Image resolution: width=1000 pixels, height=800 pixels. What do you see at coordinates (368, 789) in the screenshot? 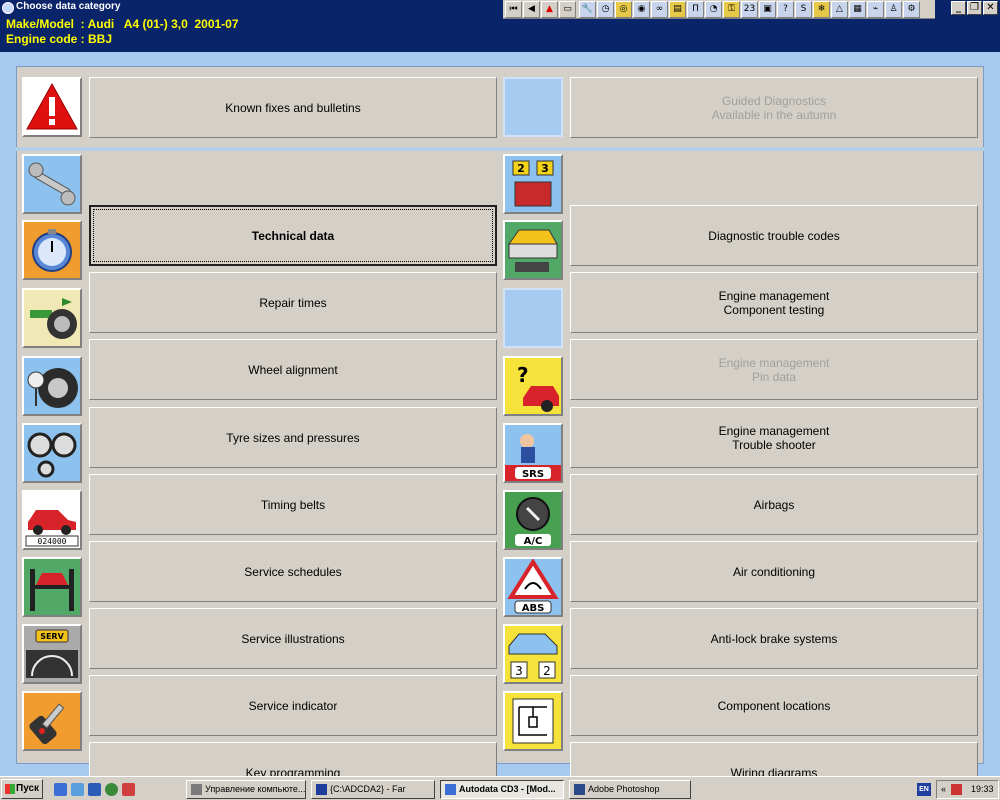
I see `task-label: {C:\ADCDA2} - Far` at bounding box center [368, 789].